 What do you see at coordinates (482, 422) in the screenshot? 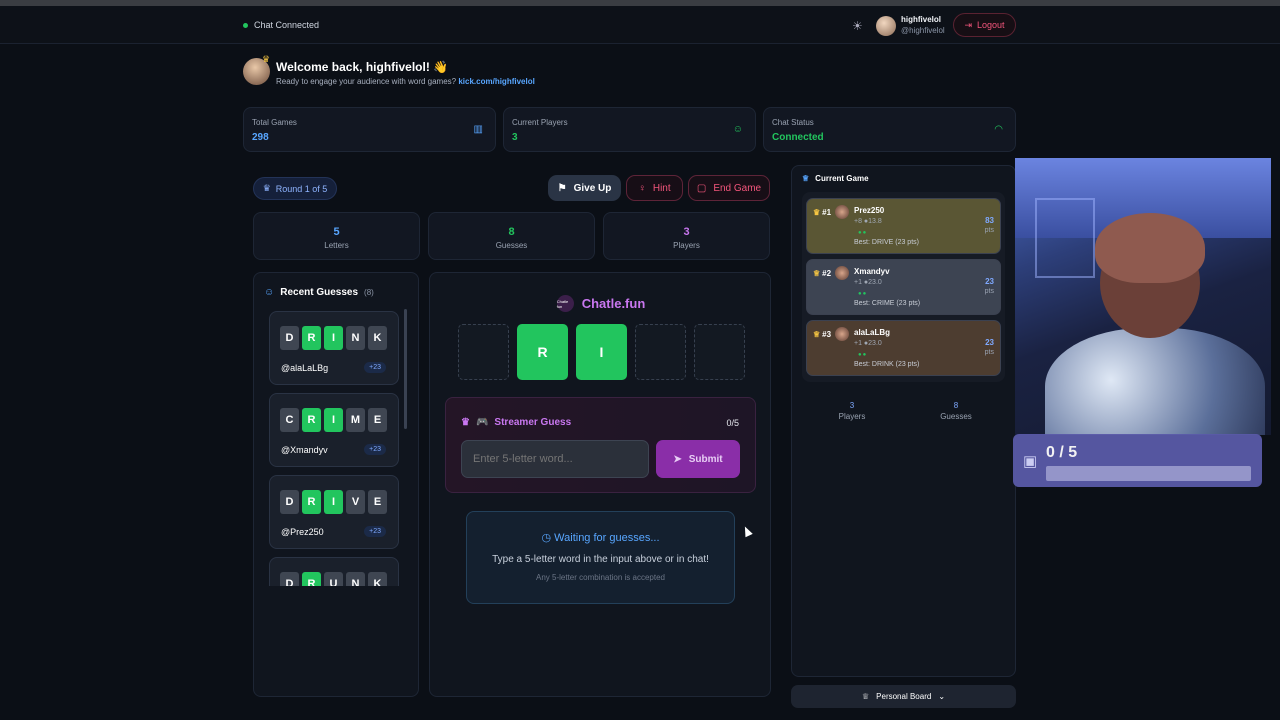
I see `gamepad-icon: 🎮` at bounding box center [482, 422].